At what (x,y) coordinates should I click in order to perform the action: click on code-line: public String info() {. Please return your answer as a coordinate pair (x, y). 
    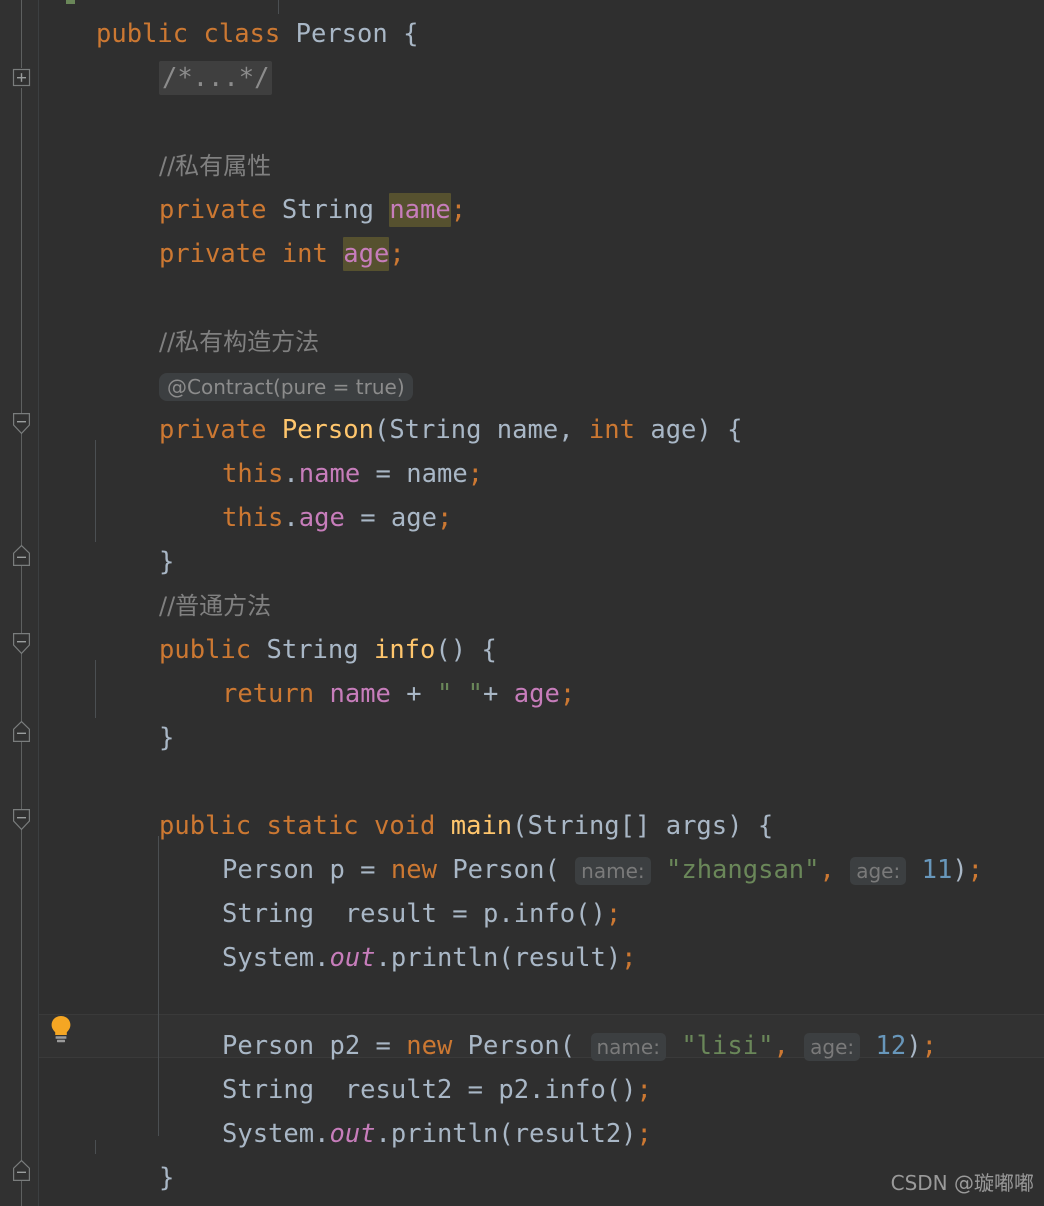
    Looking at the image, I should click on (522, 650).